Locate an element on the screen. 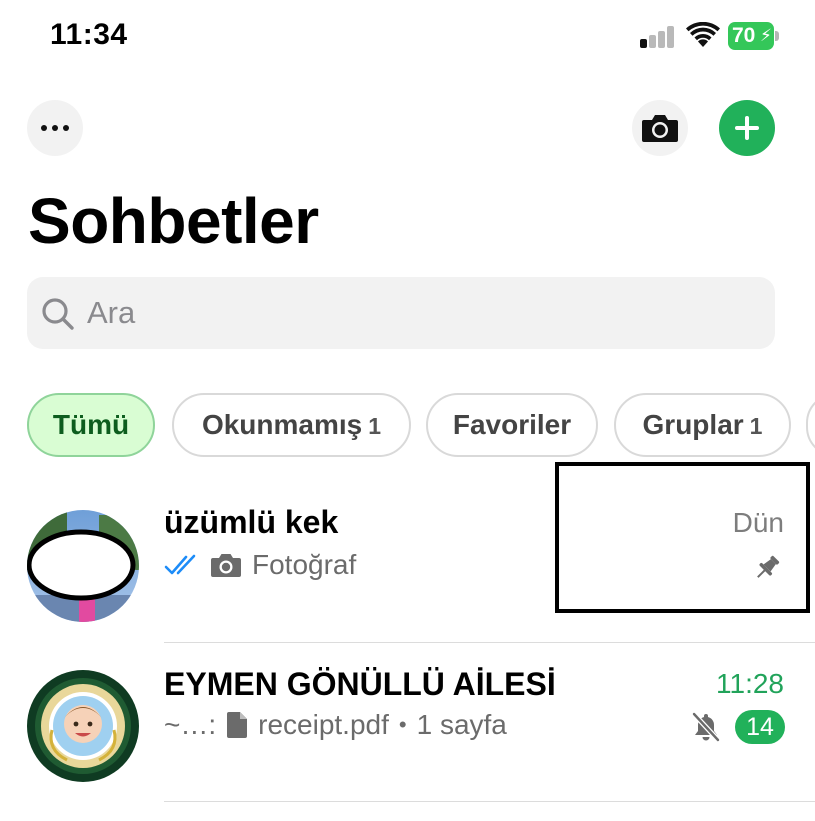 The height and width of the screenshot is (821, 815). filter-chip-all: Tümü is located at coordinates (91, 425).